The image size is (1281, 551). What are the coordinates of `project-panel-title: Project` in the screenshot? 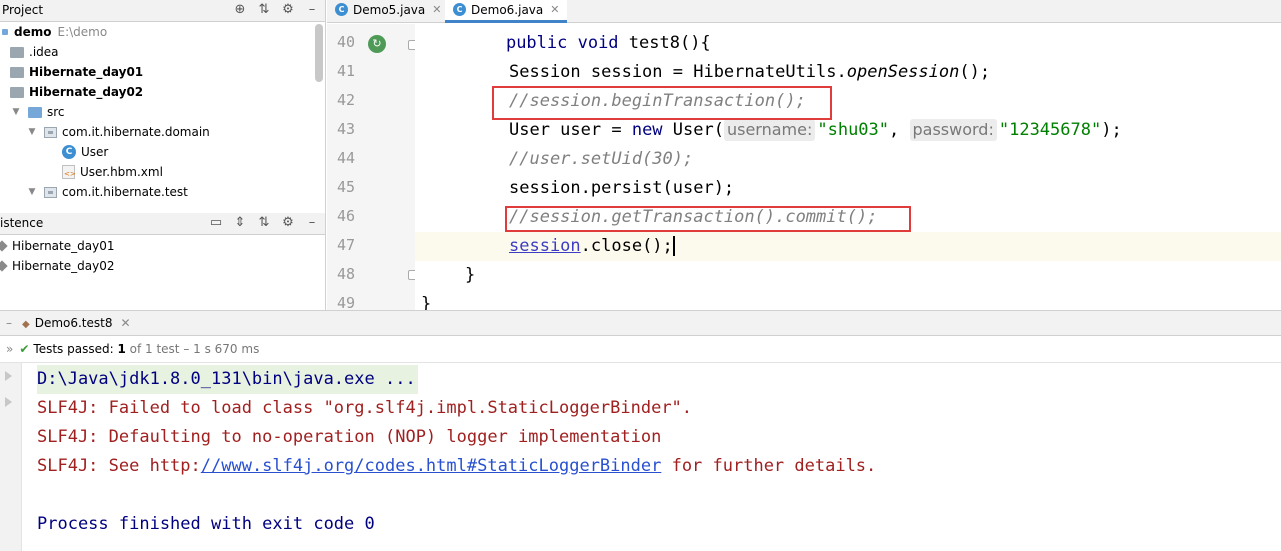 It's located at (22, 10).